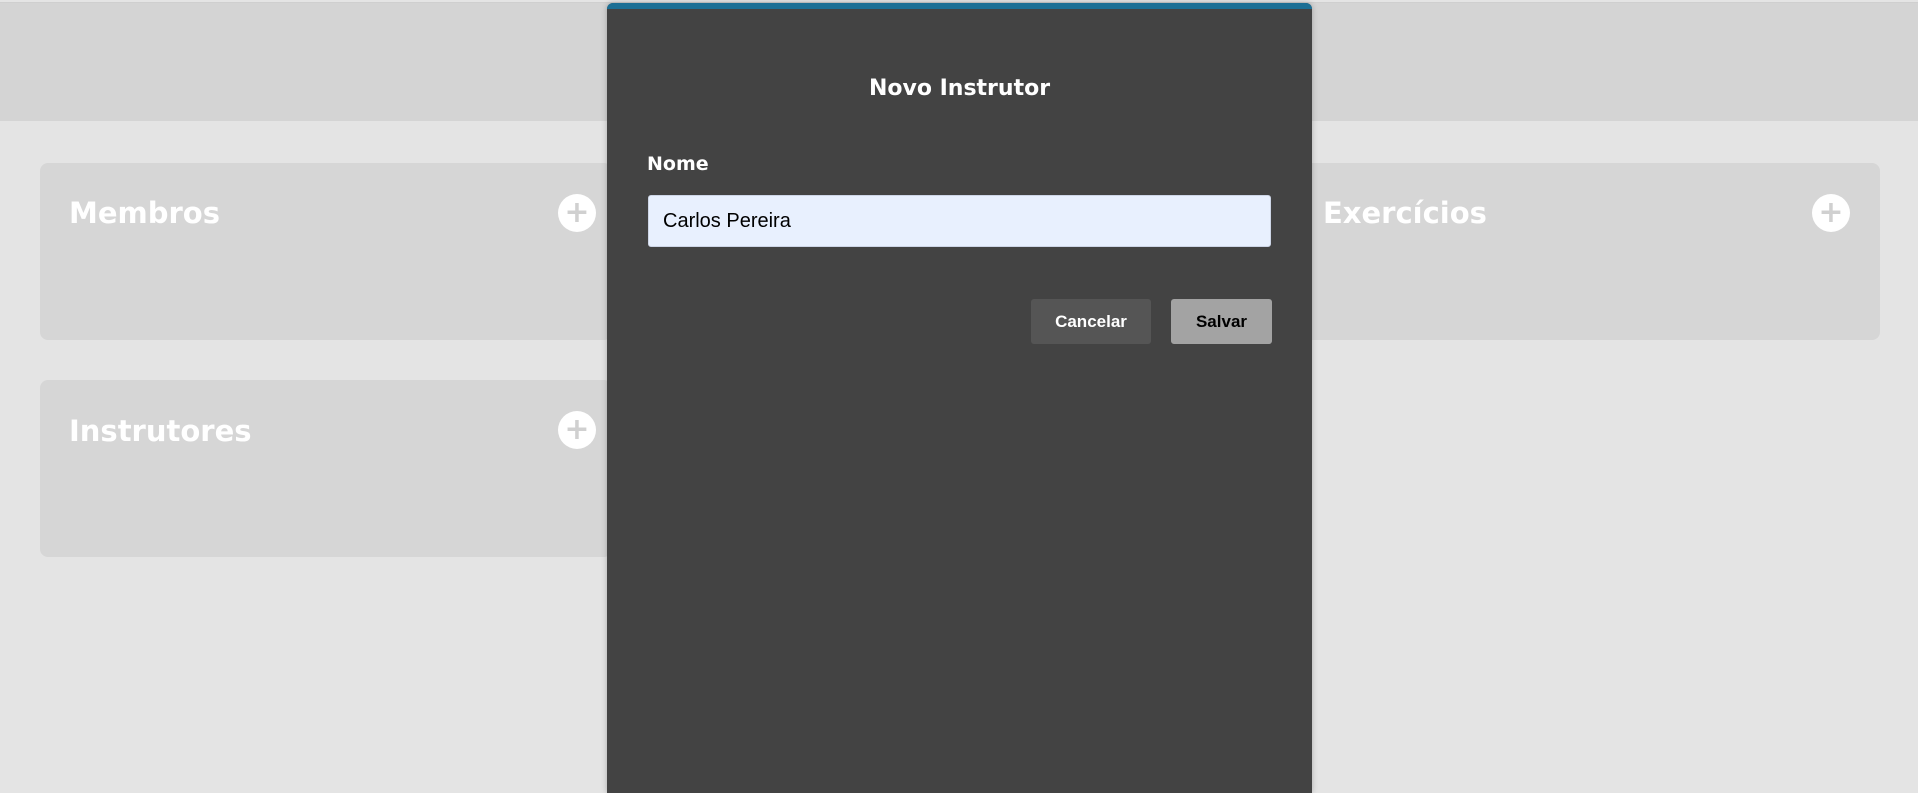  I want to click on name-input, so click(959, 221).